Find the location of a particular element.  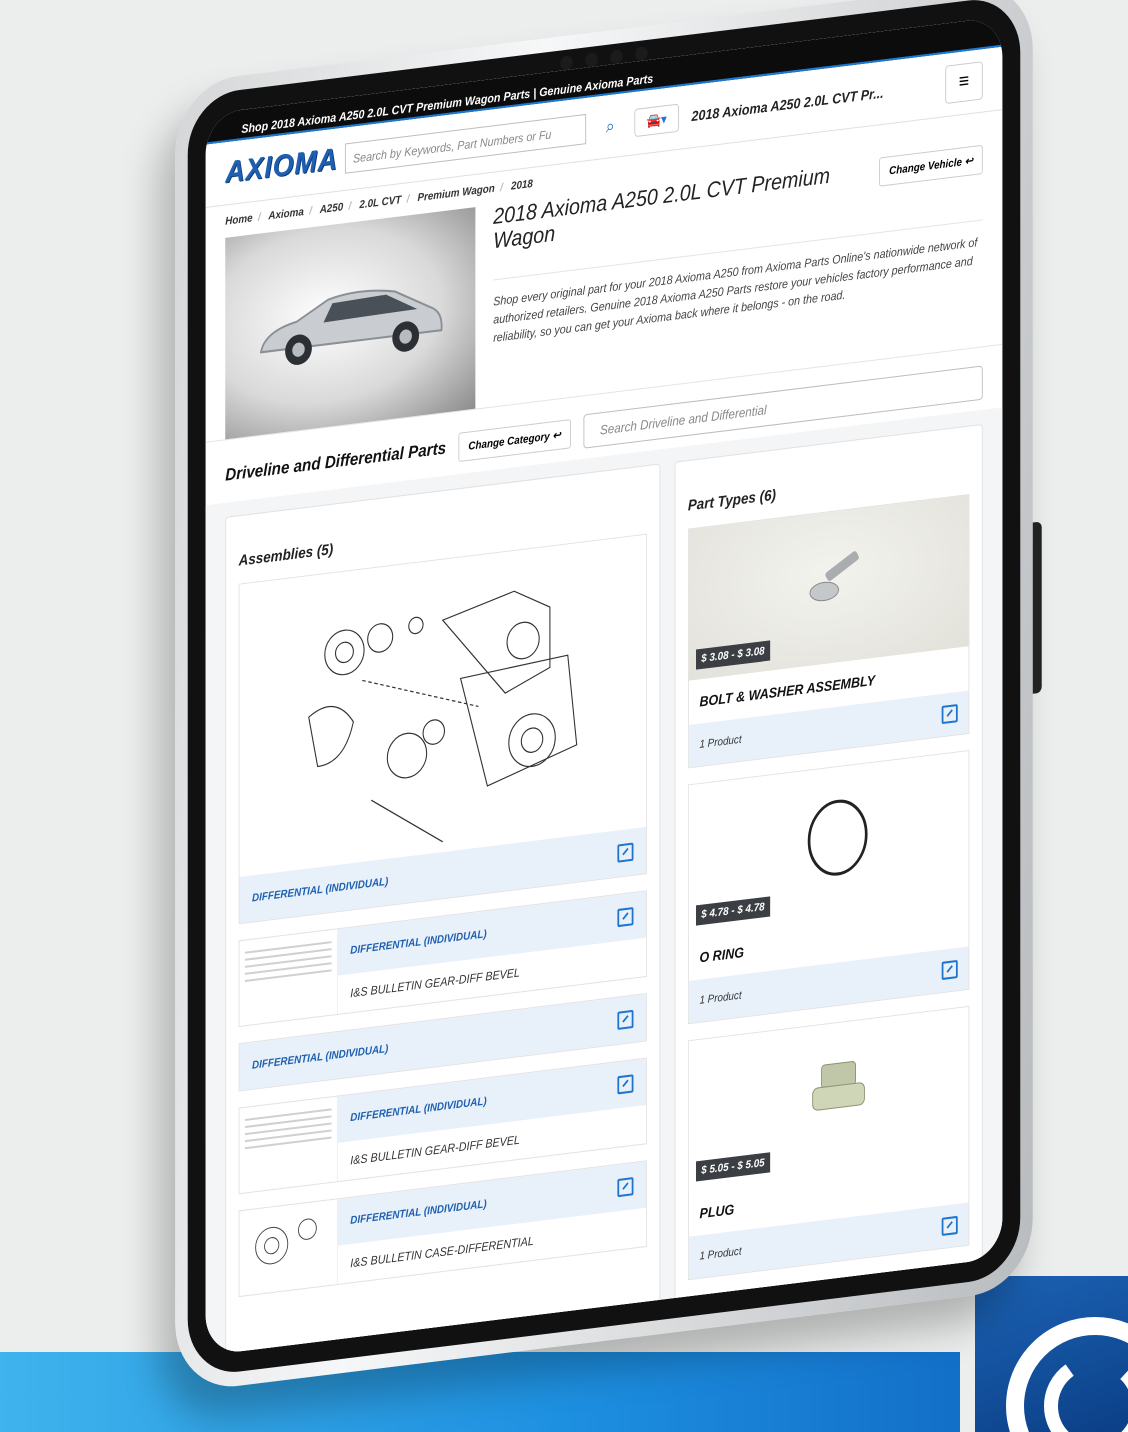

vehicle-image is located at coordinates (350, 323).